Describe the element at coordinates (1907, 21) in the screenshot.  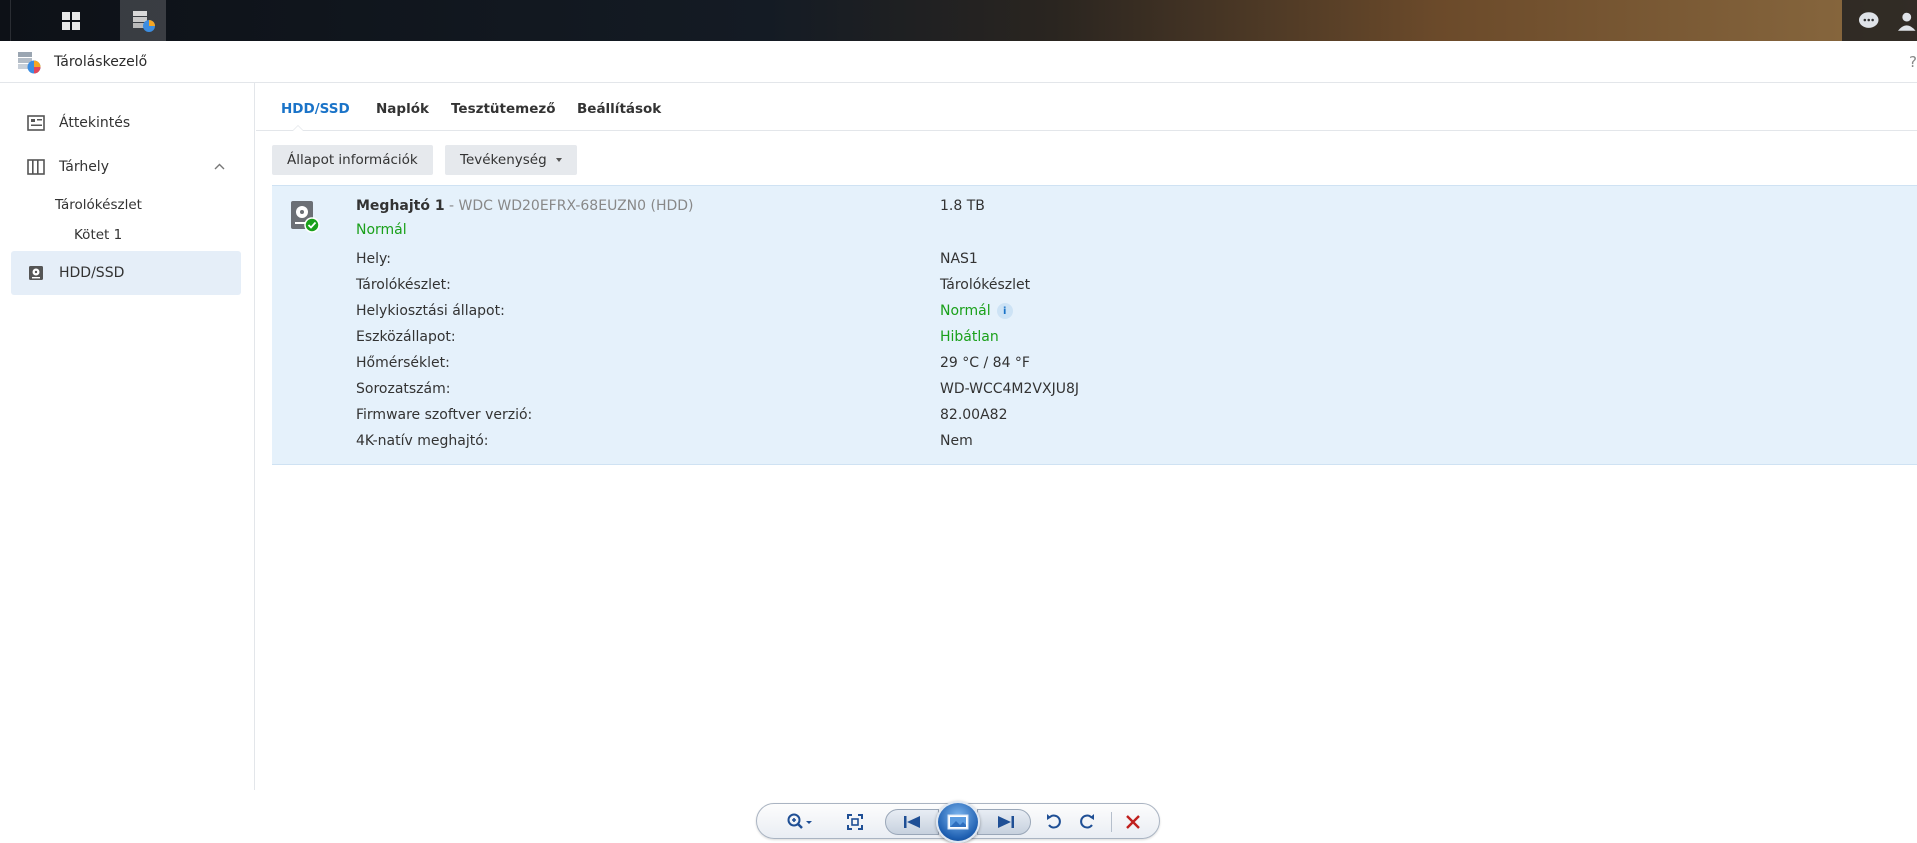
I see `user-icon` at that location.